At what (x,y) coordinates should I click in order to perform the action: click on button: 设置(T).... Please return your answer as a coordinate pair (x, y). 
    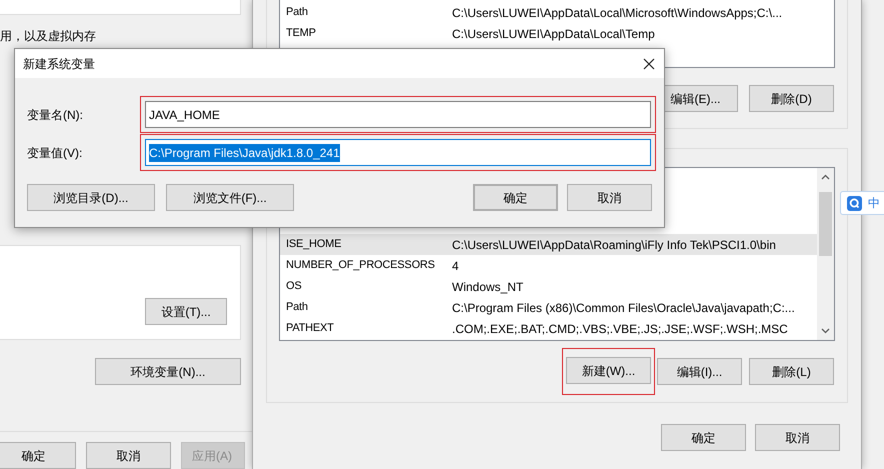
    Looking at the image, I should click on (186, 311).